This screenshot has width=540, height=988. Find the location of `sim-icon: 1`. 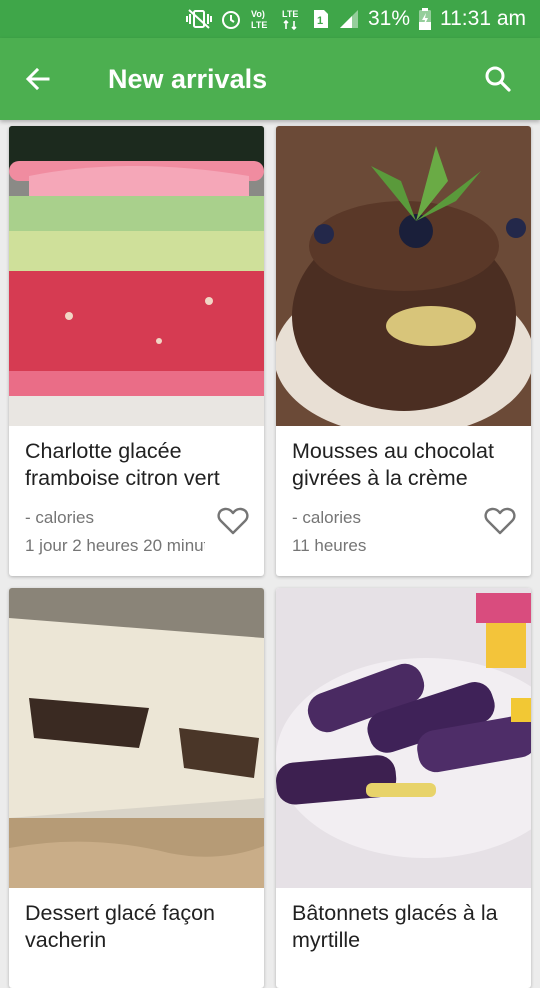

sim-icon: 1 is located at coordinates (321, 19).